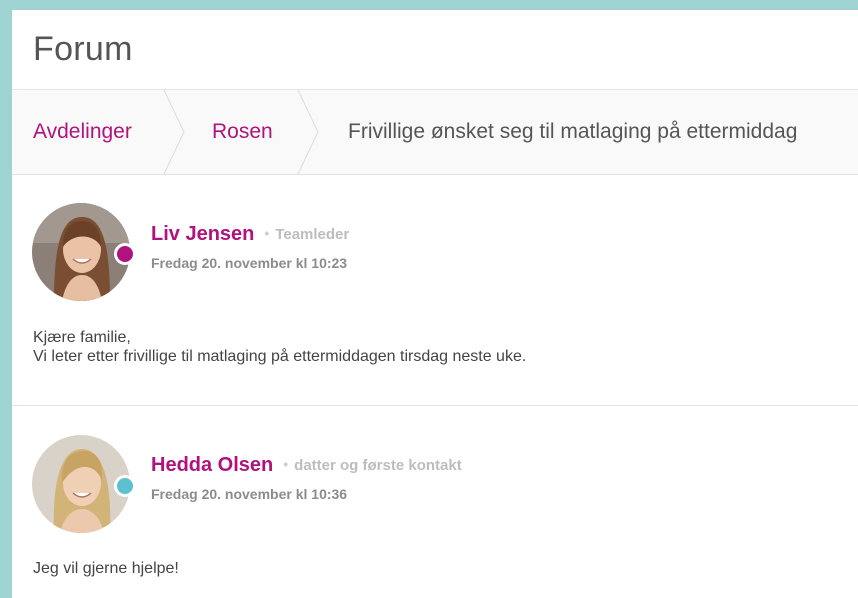  Describe the element at coordinates (378, 465) in the screenshot. I see `author-role: datter og første kontakt` at that location.